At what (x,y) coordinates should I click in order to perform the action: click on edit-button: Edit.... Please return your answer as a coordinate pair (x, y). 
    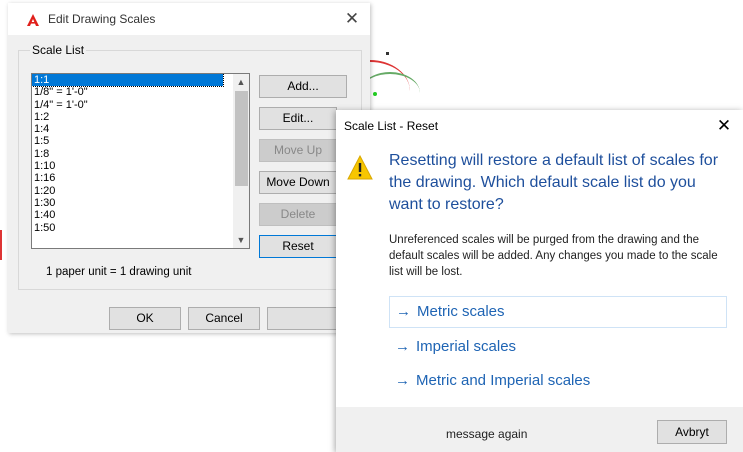
    Looking at the image, I should click on (298, 118).